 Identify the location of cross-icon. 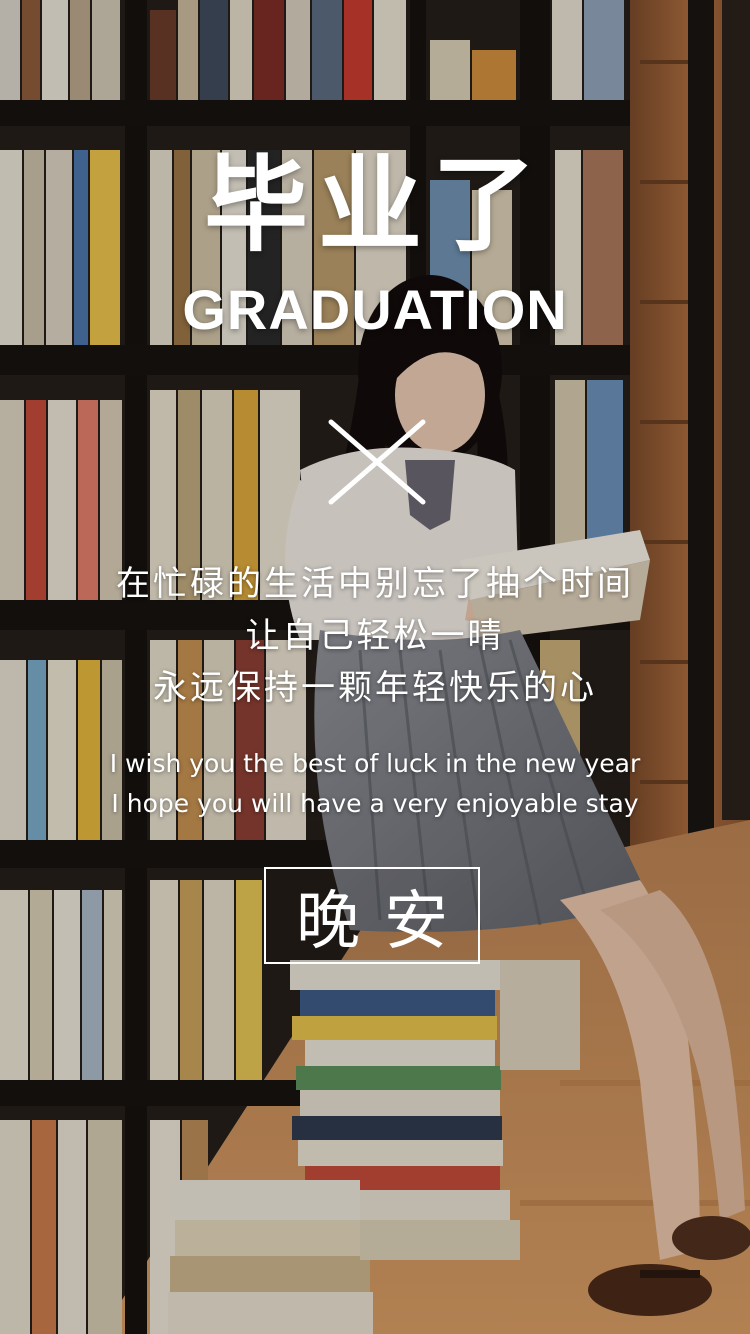
(377, 462).